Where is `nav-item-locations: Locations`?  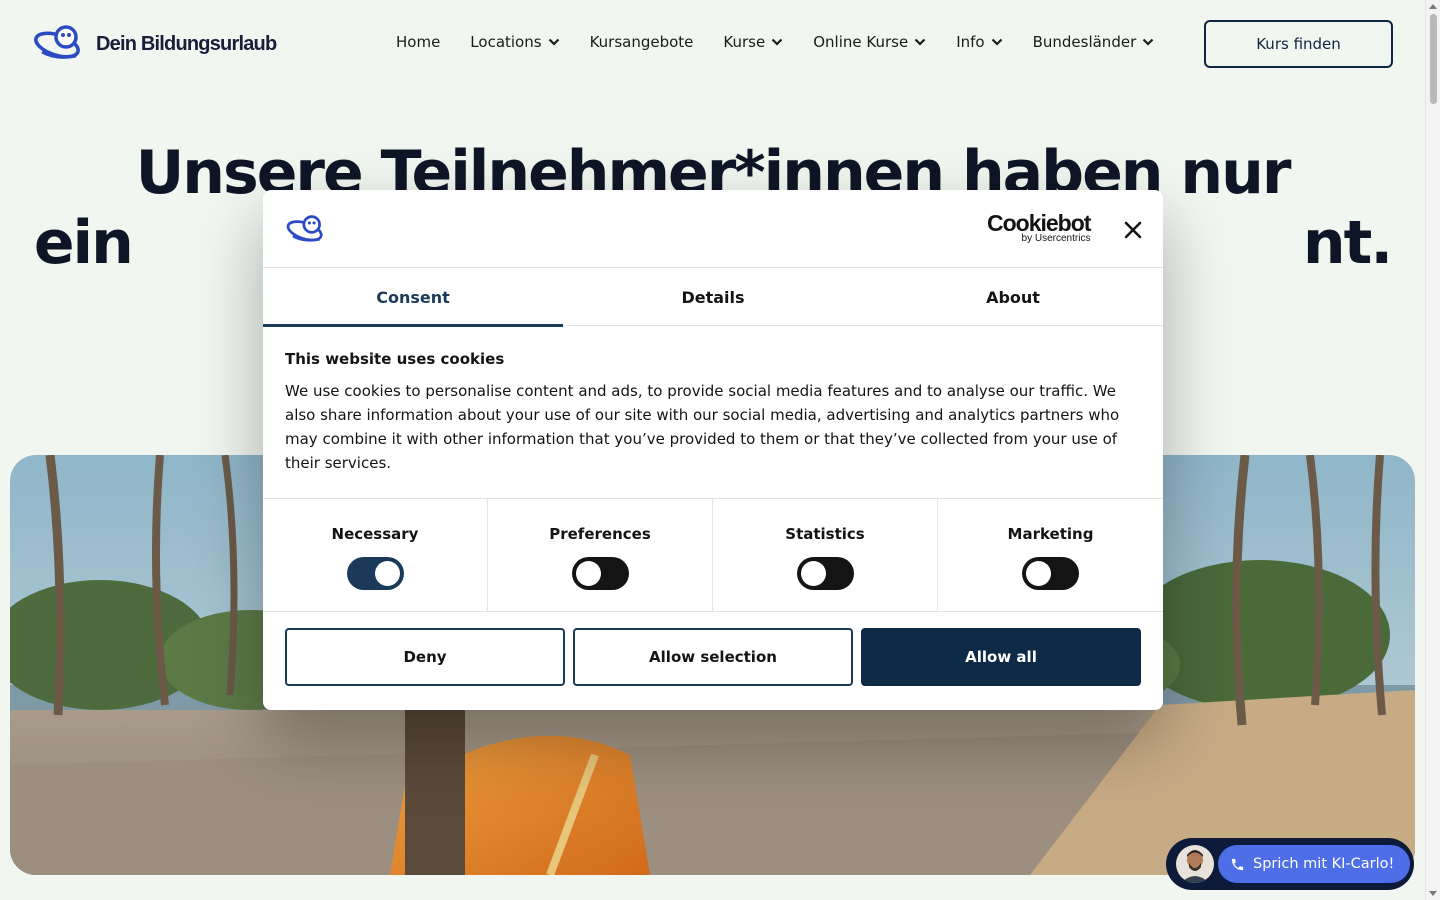
nav-item-locations: Locations is located at coordinates (514, 42).